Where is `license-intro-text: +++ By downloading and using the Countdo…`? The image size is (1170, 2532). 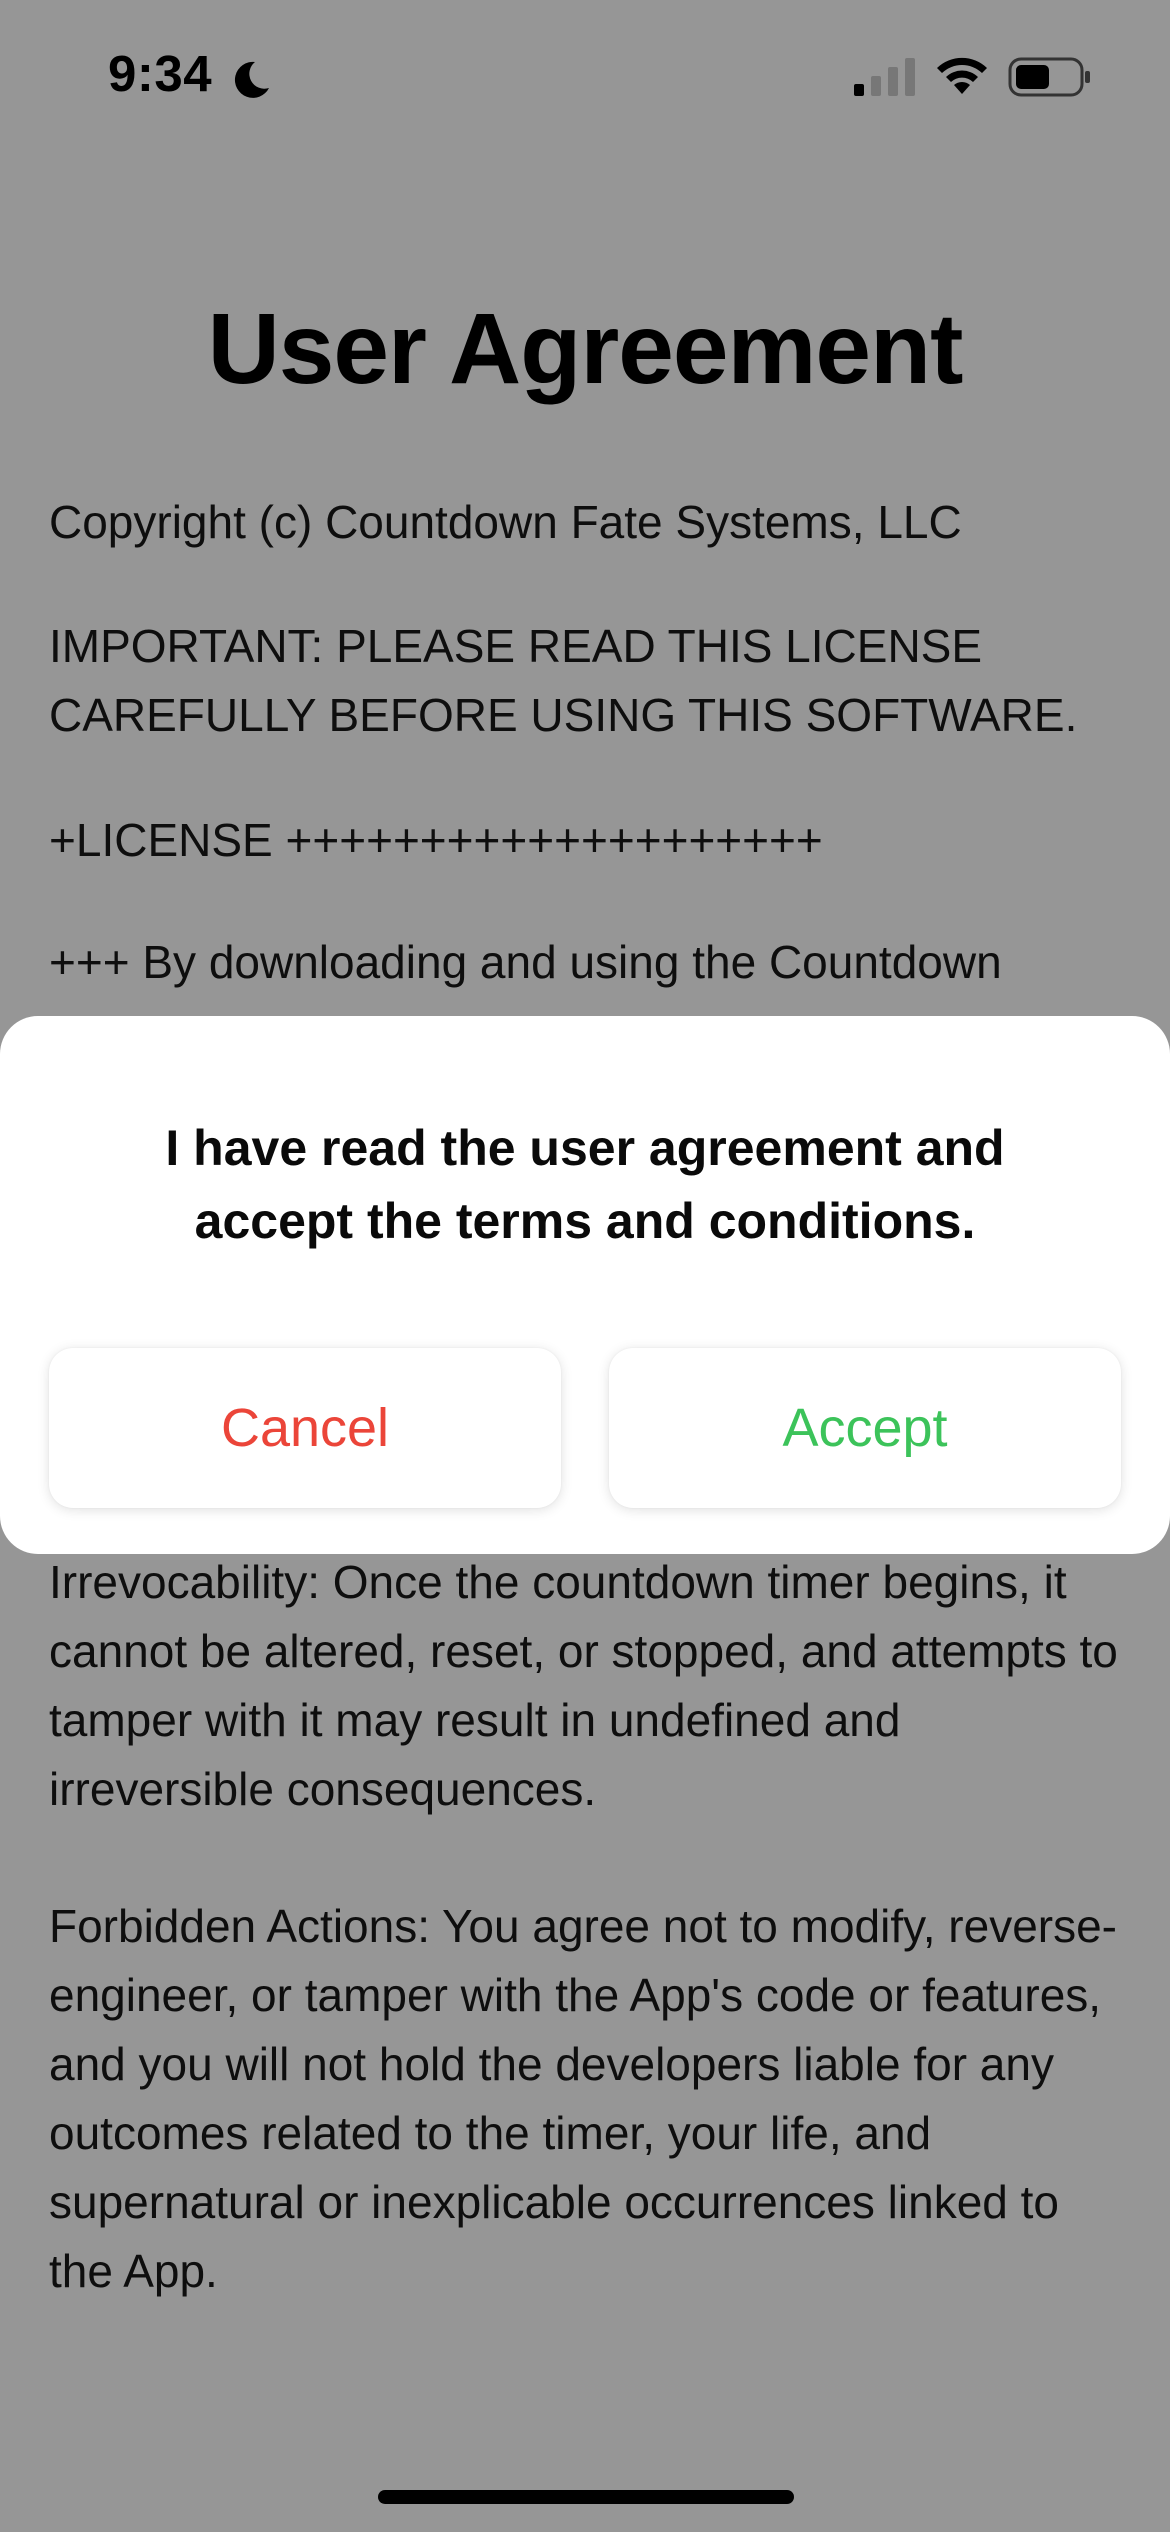
license-intro-text: +++ By downloading and using the Countdo… is located at coordinates (525, 962).